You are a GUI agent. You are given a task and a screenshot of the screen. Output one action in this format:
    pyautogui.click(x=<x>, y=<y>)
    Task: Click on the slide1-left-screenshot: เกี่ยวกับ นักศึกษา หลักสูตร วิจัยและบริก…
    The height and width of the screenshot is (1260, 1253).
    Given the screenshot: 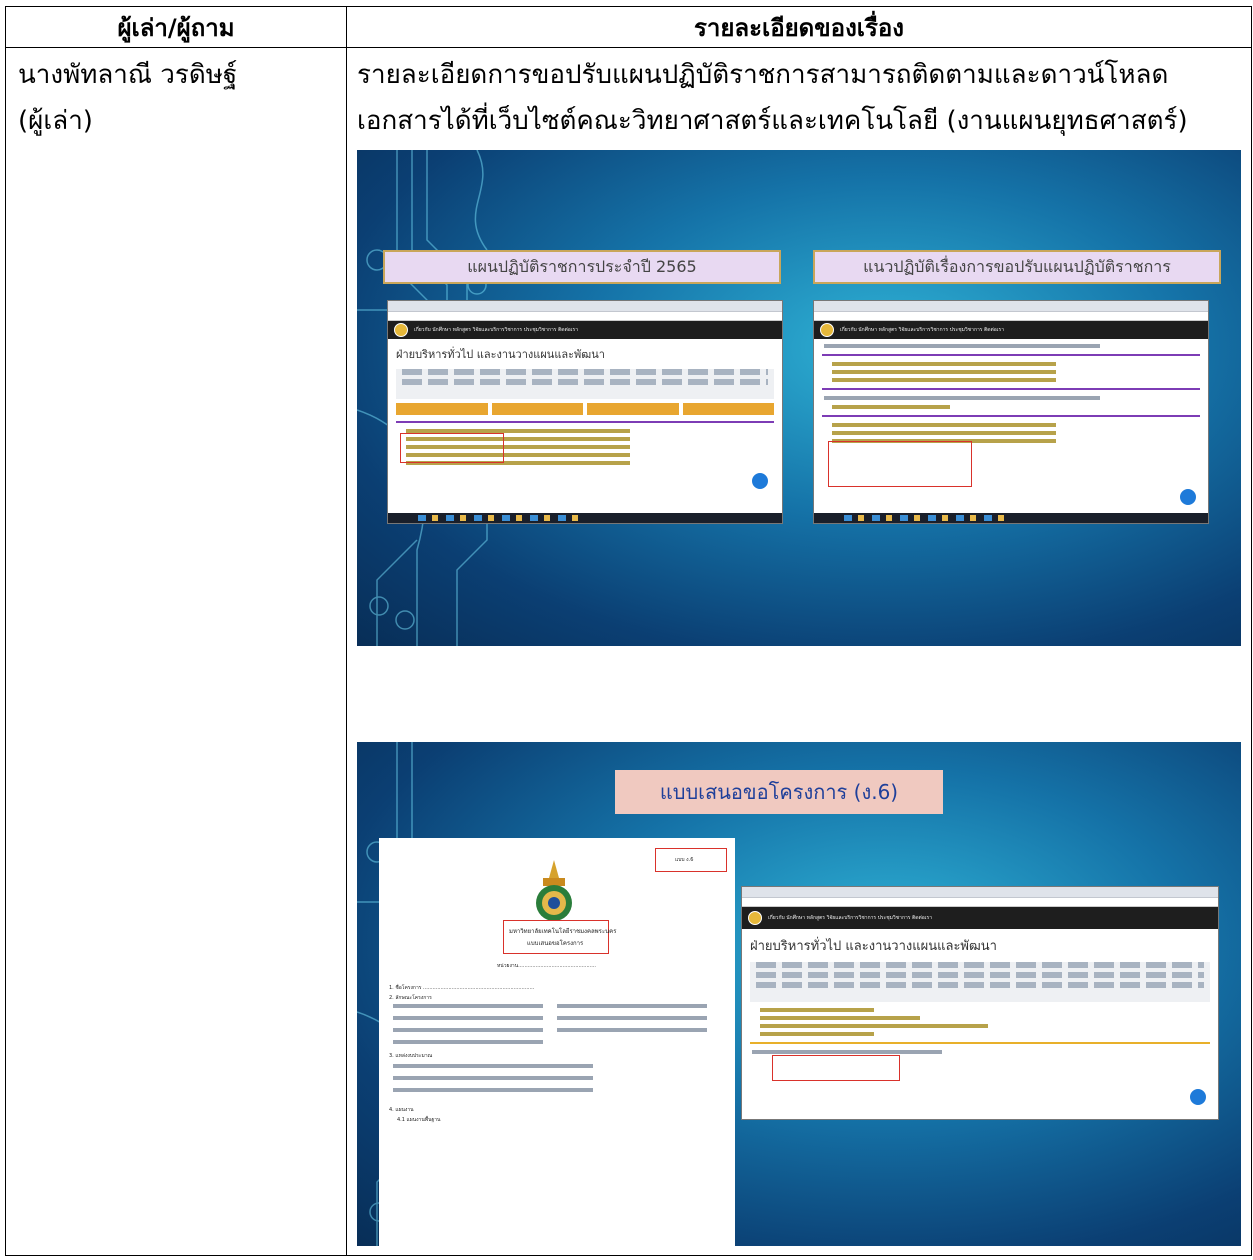 What is the action you would take?
    pyautogui.click(x=585, y=412)
    